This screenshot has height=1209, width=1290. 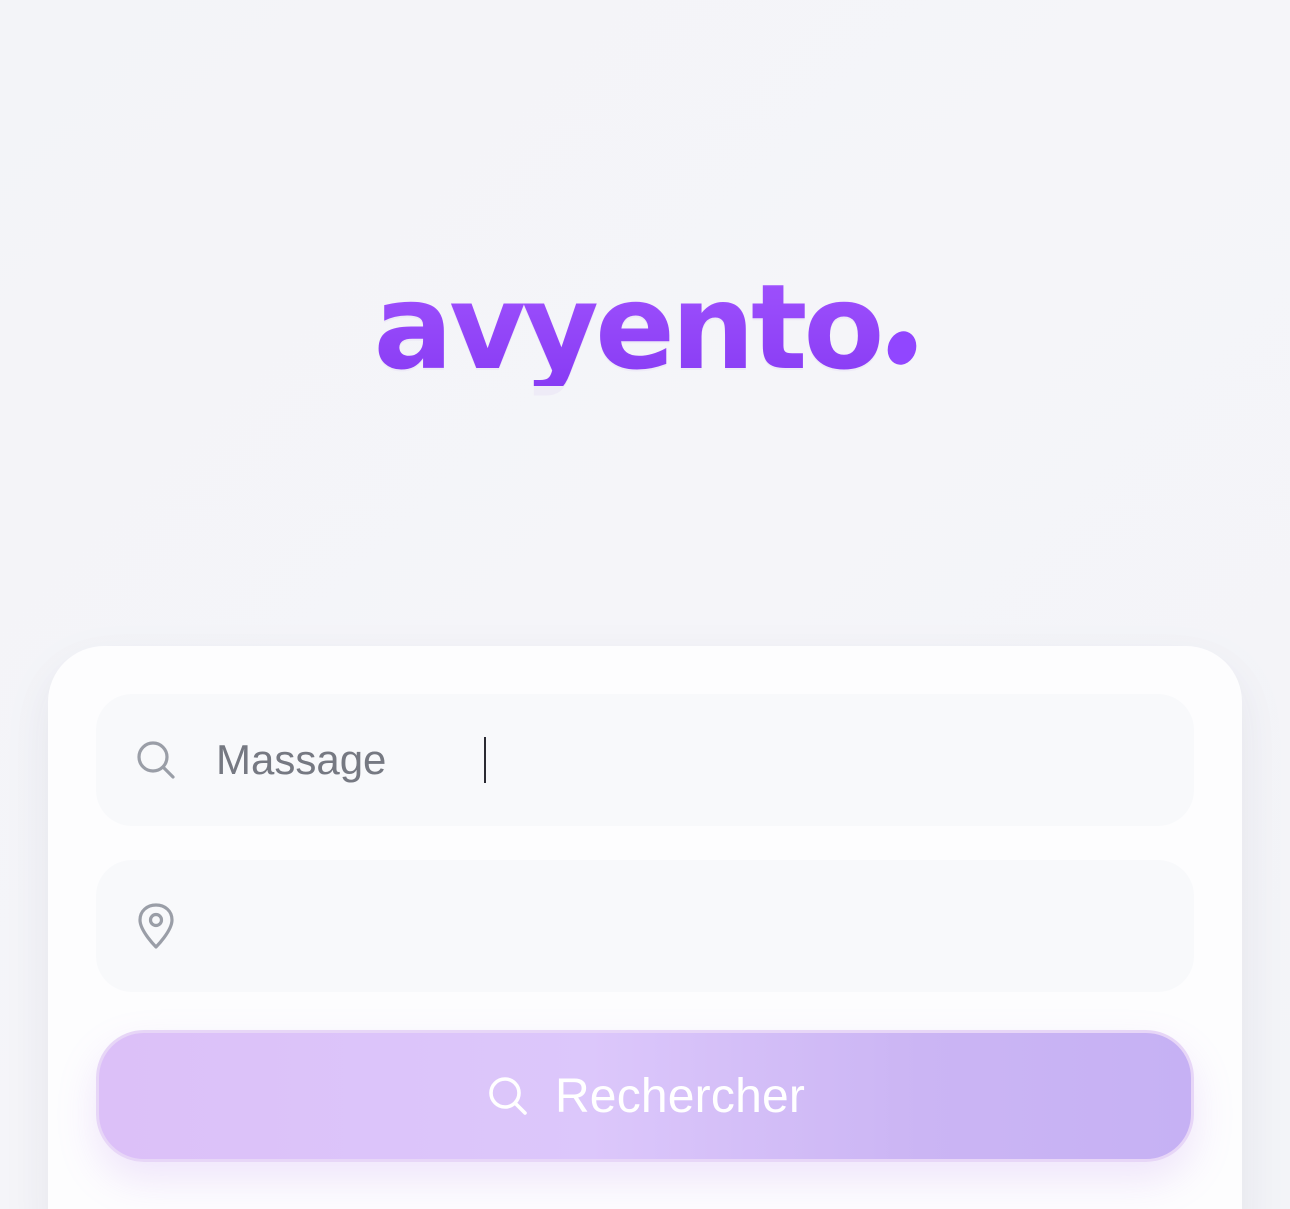 What do you see at coordinates (156, 926) in the screenshot?
I see `map-pin-icon` at bounding box center [156, 926].